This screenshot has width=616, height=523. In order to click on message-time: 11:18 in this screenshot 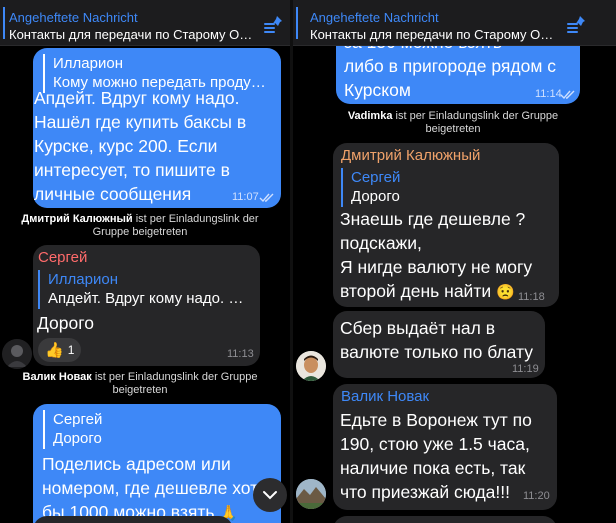, I will do `click(531, 297)`.